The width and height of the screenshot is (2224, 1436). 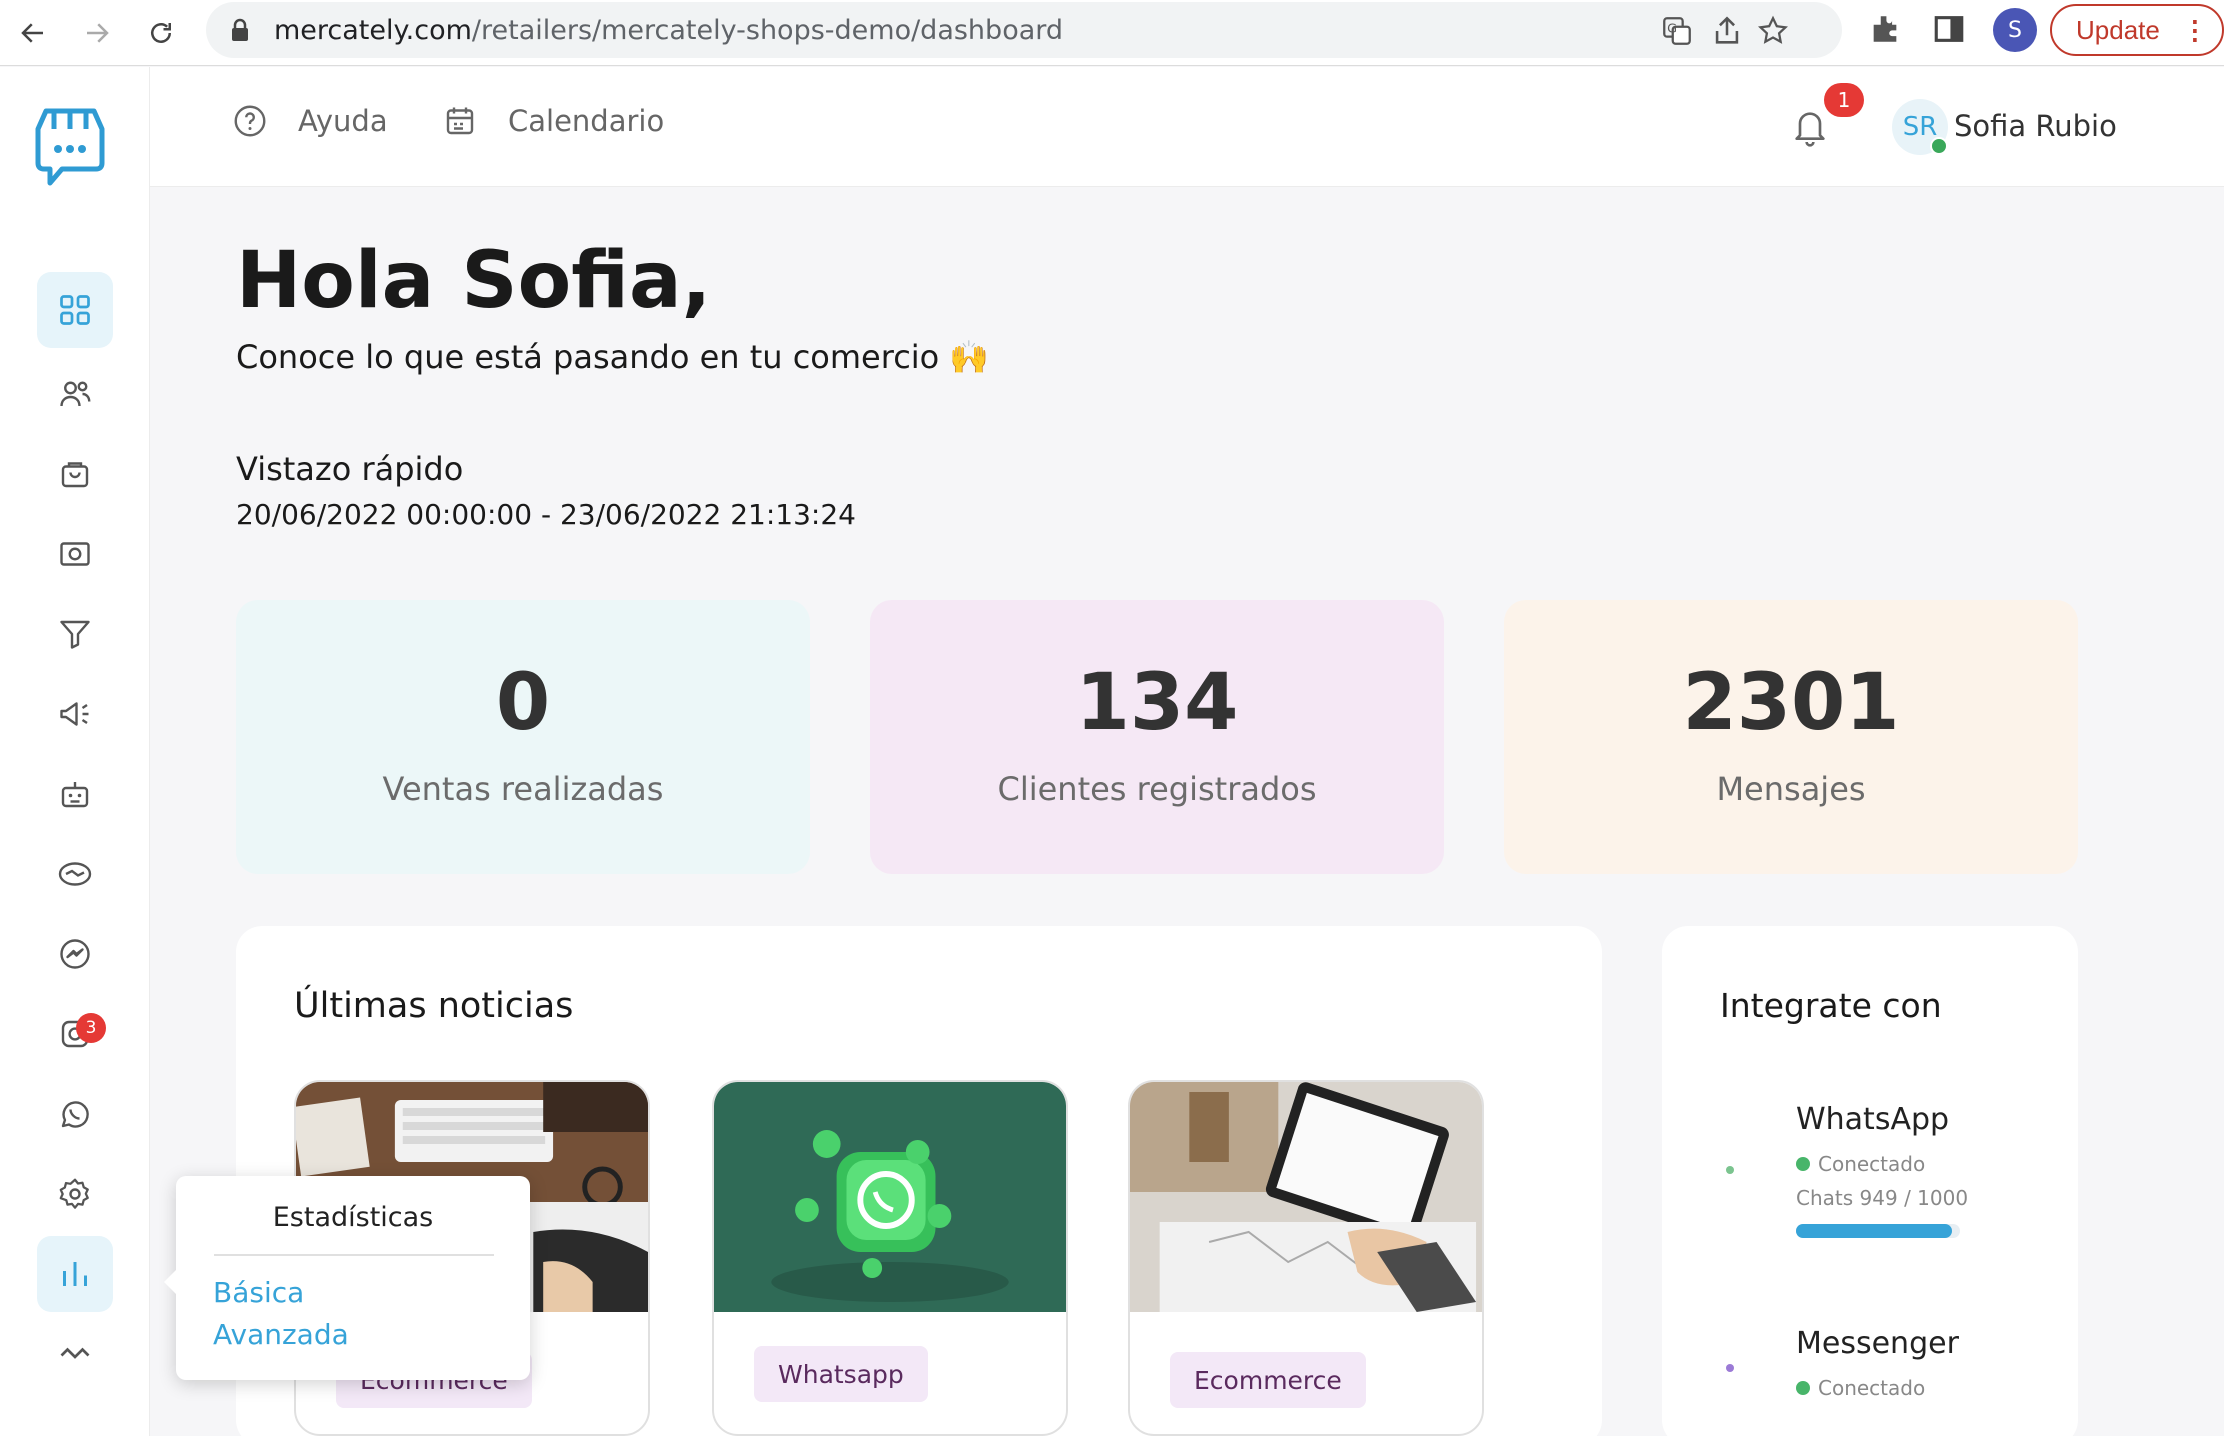 I want to click on sidebar-item-integrations, so click(x=75, y=1354).